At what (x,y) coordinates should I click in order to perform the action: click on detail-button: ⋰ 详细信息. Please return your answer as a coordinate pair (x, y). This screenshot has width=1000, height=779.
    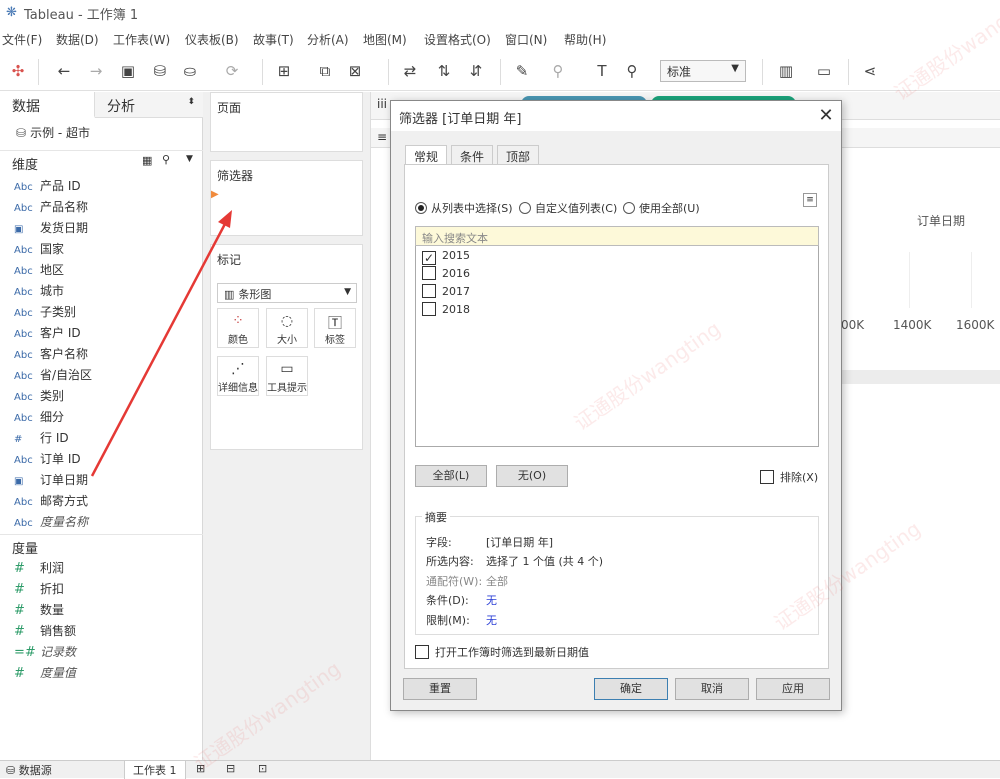
    Looking at the image, I should click on (238, 376).